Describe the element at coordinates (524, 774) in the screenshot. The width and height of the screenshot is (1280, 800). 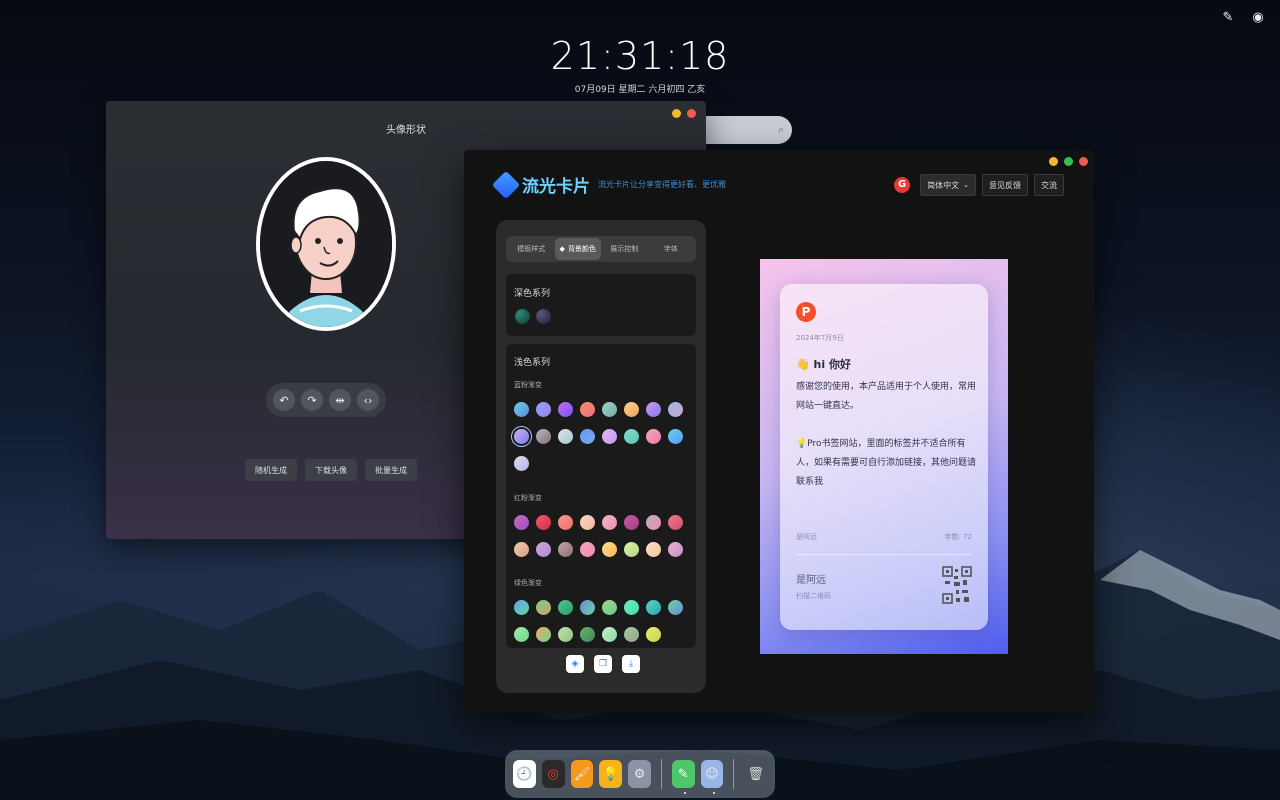
I see `dock-clock-icon: 🕘` at that location.